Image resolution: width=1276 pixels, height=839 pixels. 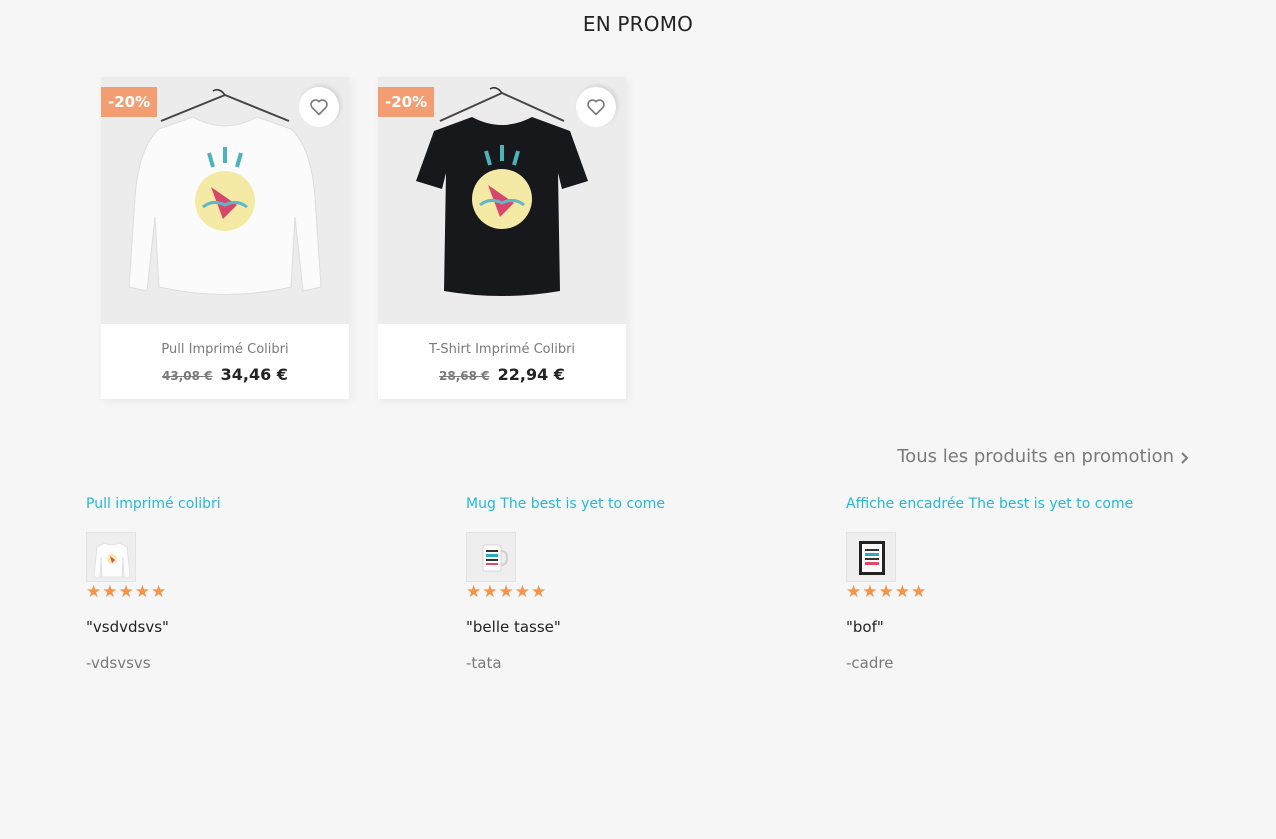 I want to click on chevron-right-icon, so click(x=1185, y=458).